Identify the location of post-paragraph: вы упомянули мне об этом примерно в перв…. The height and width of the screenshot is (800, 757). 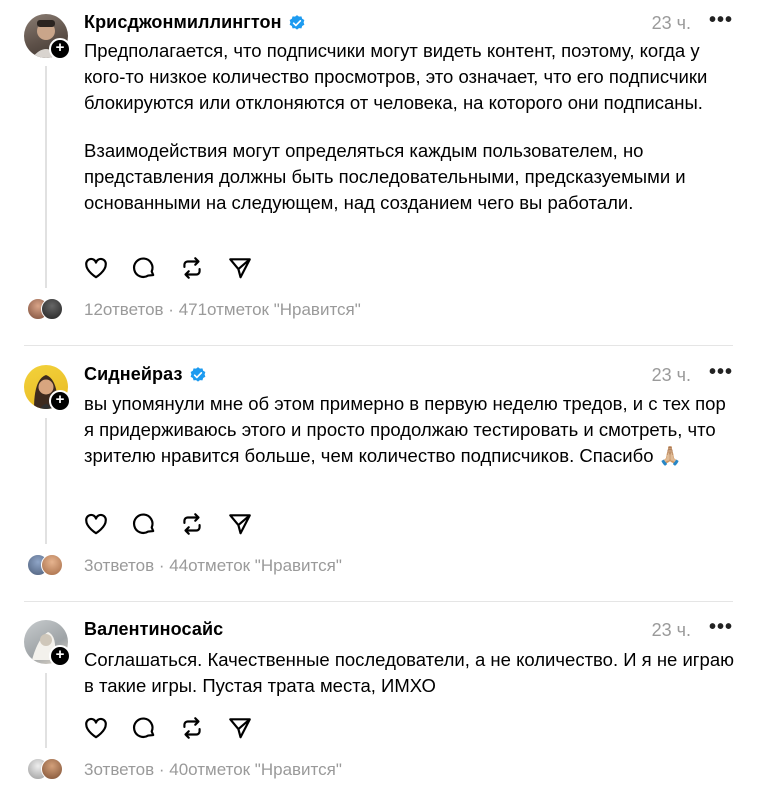
(405, 429).